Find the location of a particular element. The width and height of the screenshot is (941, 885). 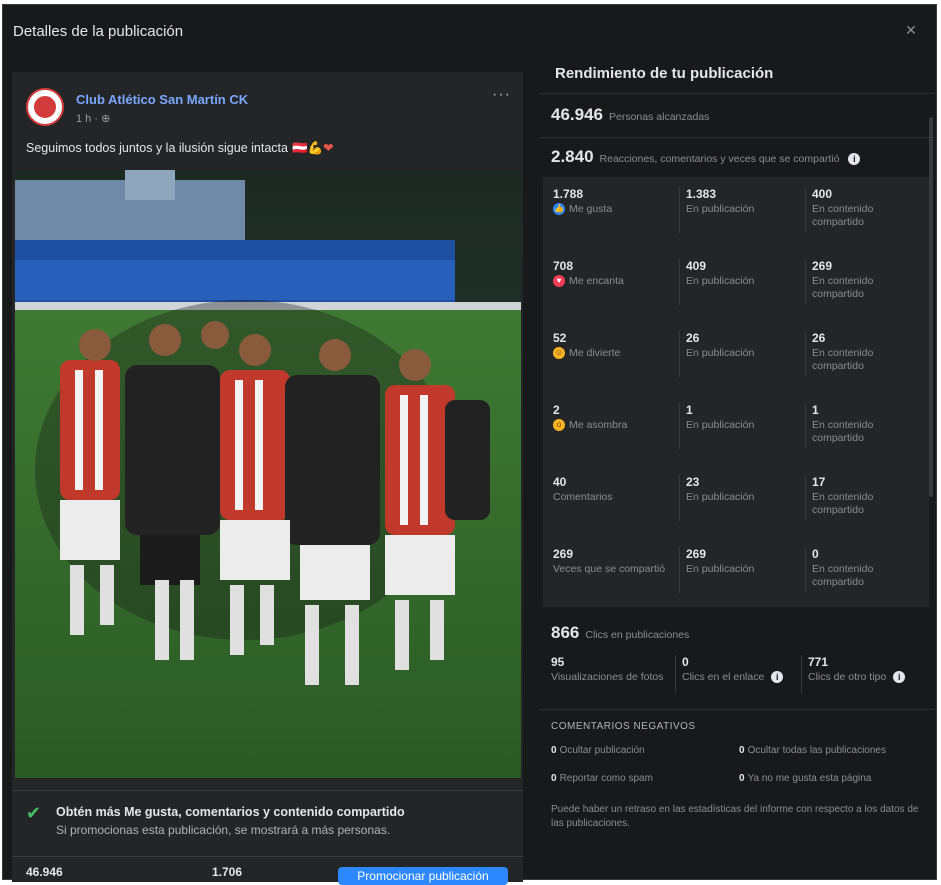

click-label: Clics de otro tipo is located at coordinates (847, 677).